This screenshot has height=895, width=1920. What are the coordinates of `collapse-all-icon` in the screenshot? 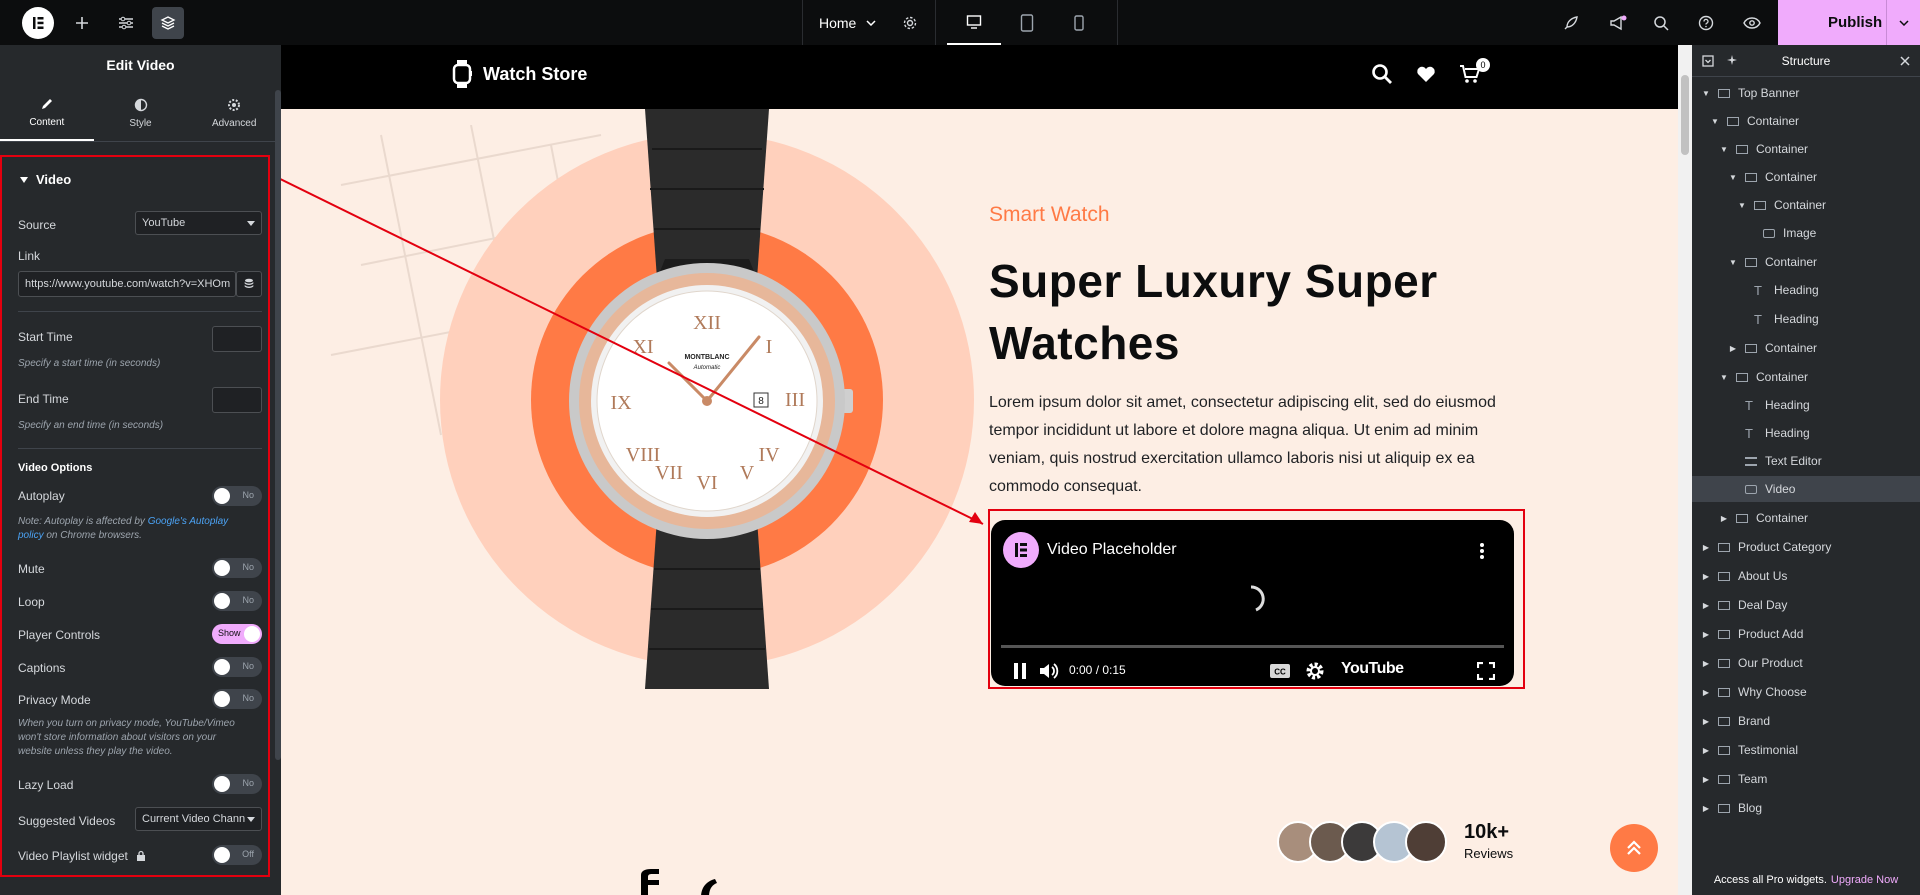 It's located at (1708, 61).